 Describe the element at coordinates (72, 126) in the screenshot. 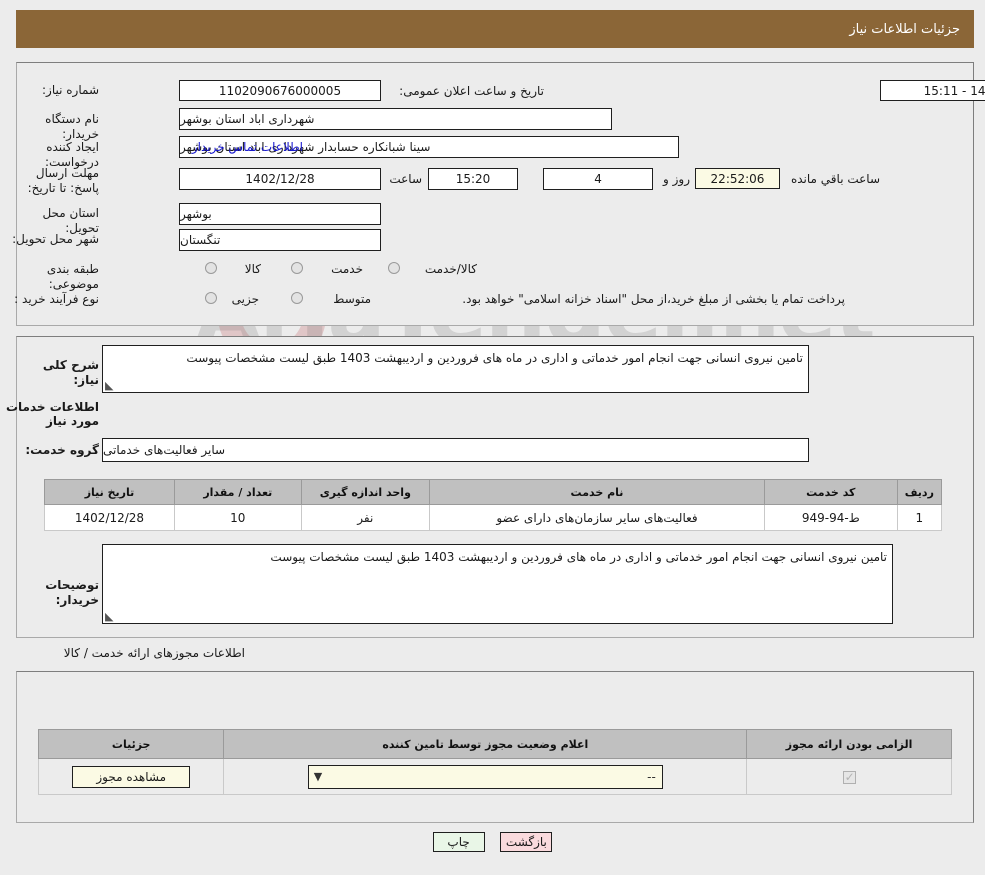

I see `buyer-org-label: نام دستگاه خریدار:` at that location.